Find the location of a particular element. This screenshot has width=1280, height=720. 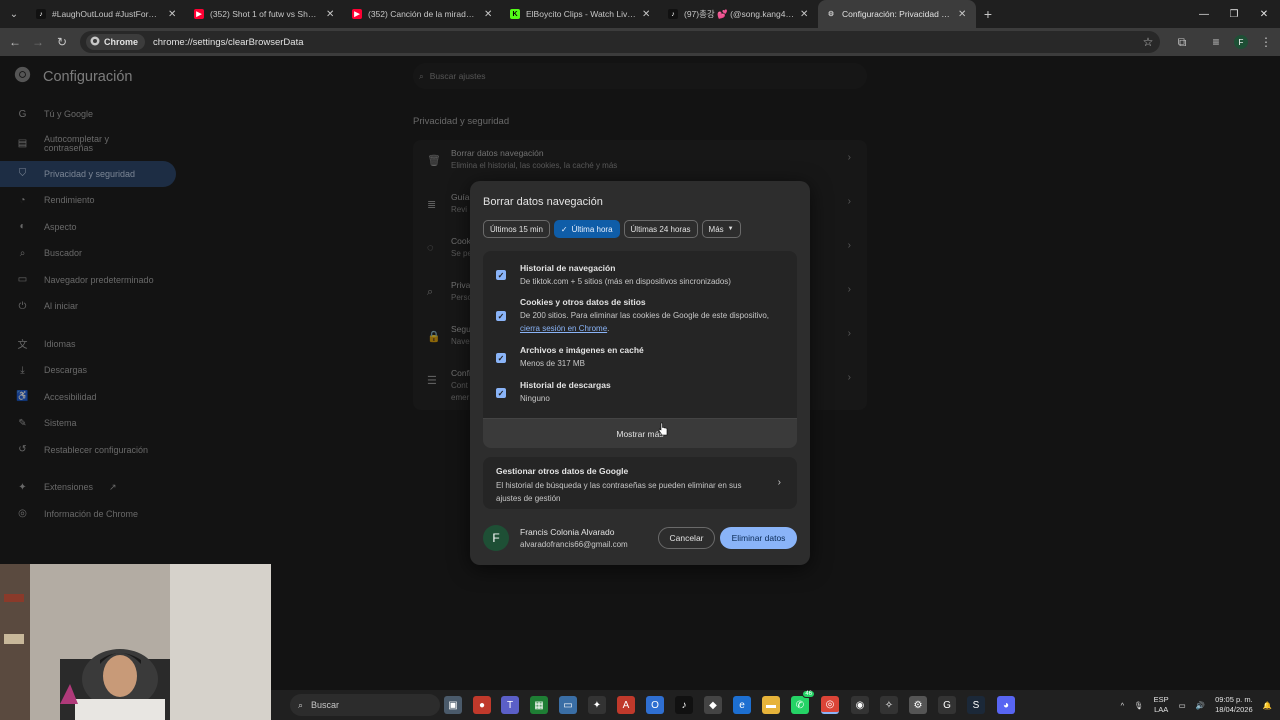

minimize-icon: — is located at coordinates (1204, 14).